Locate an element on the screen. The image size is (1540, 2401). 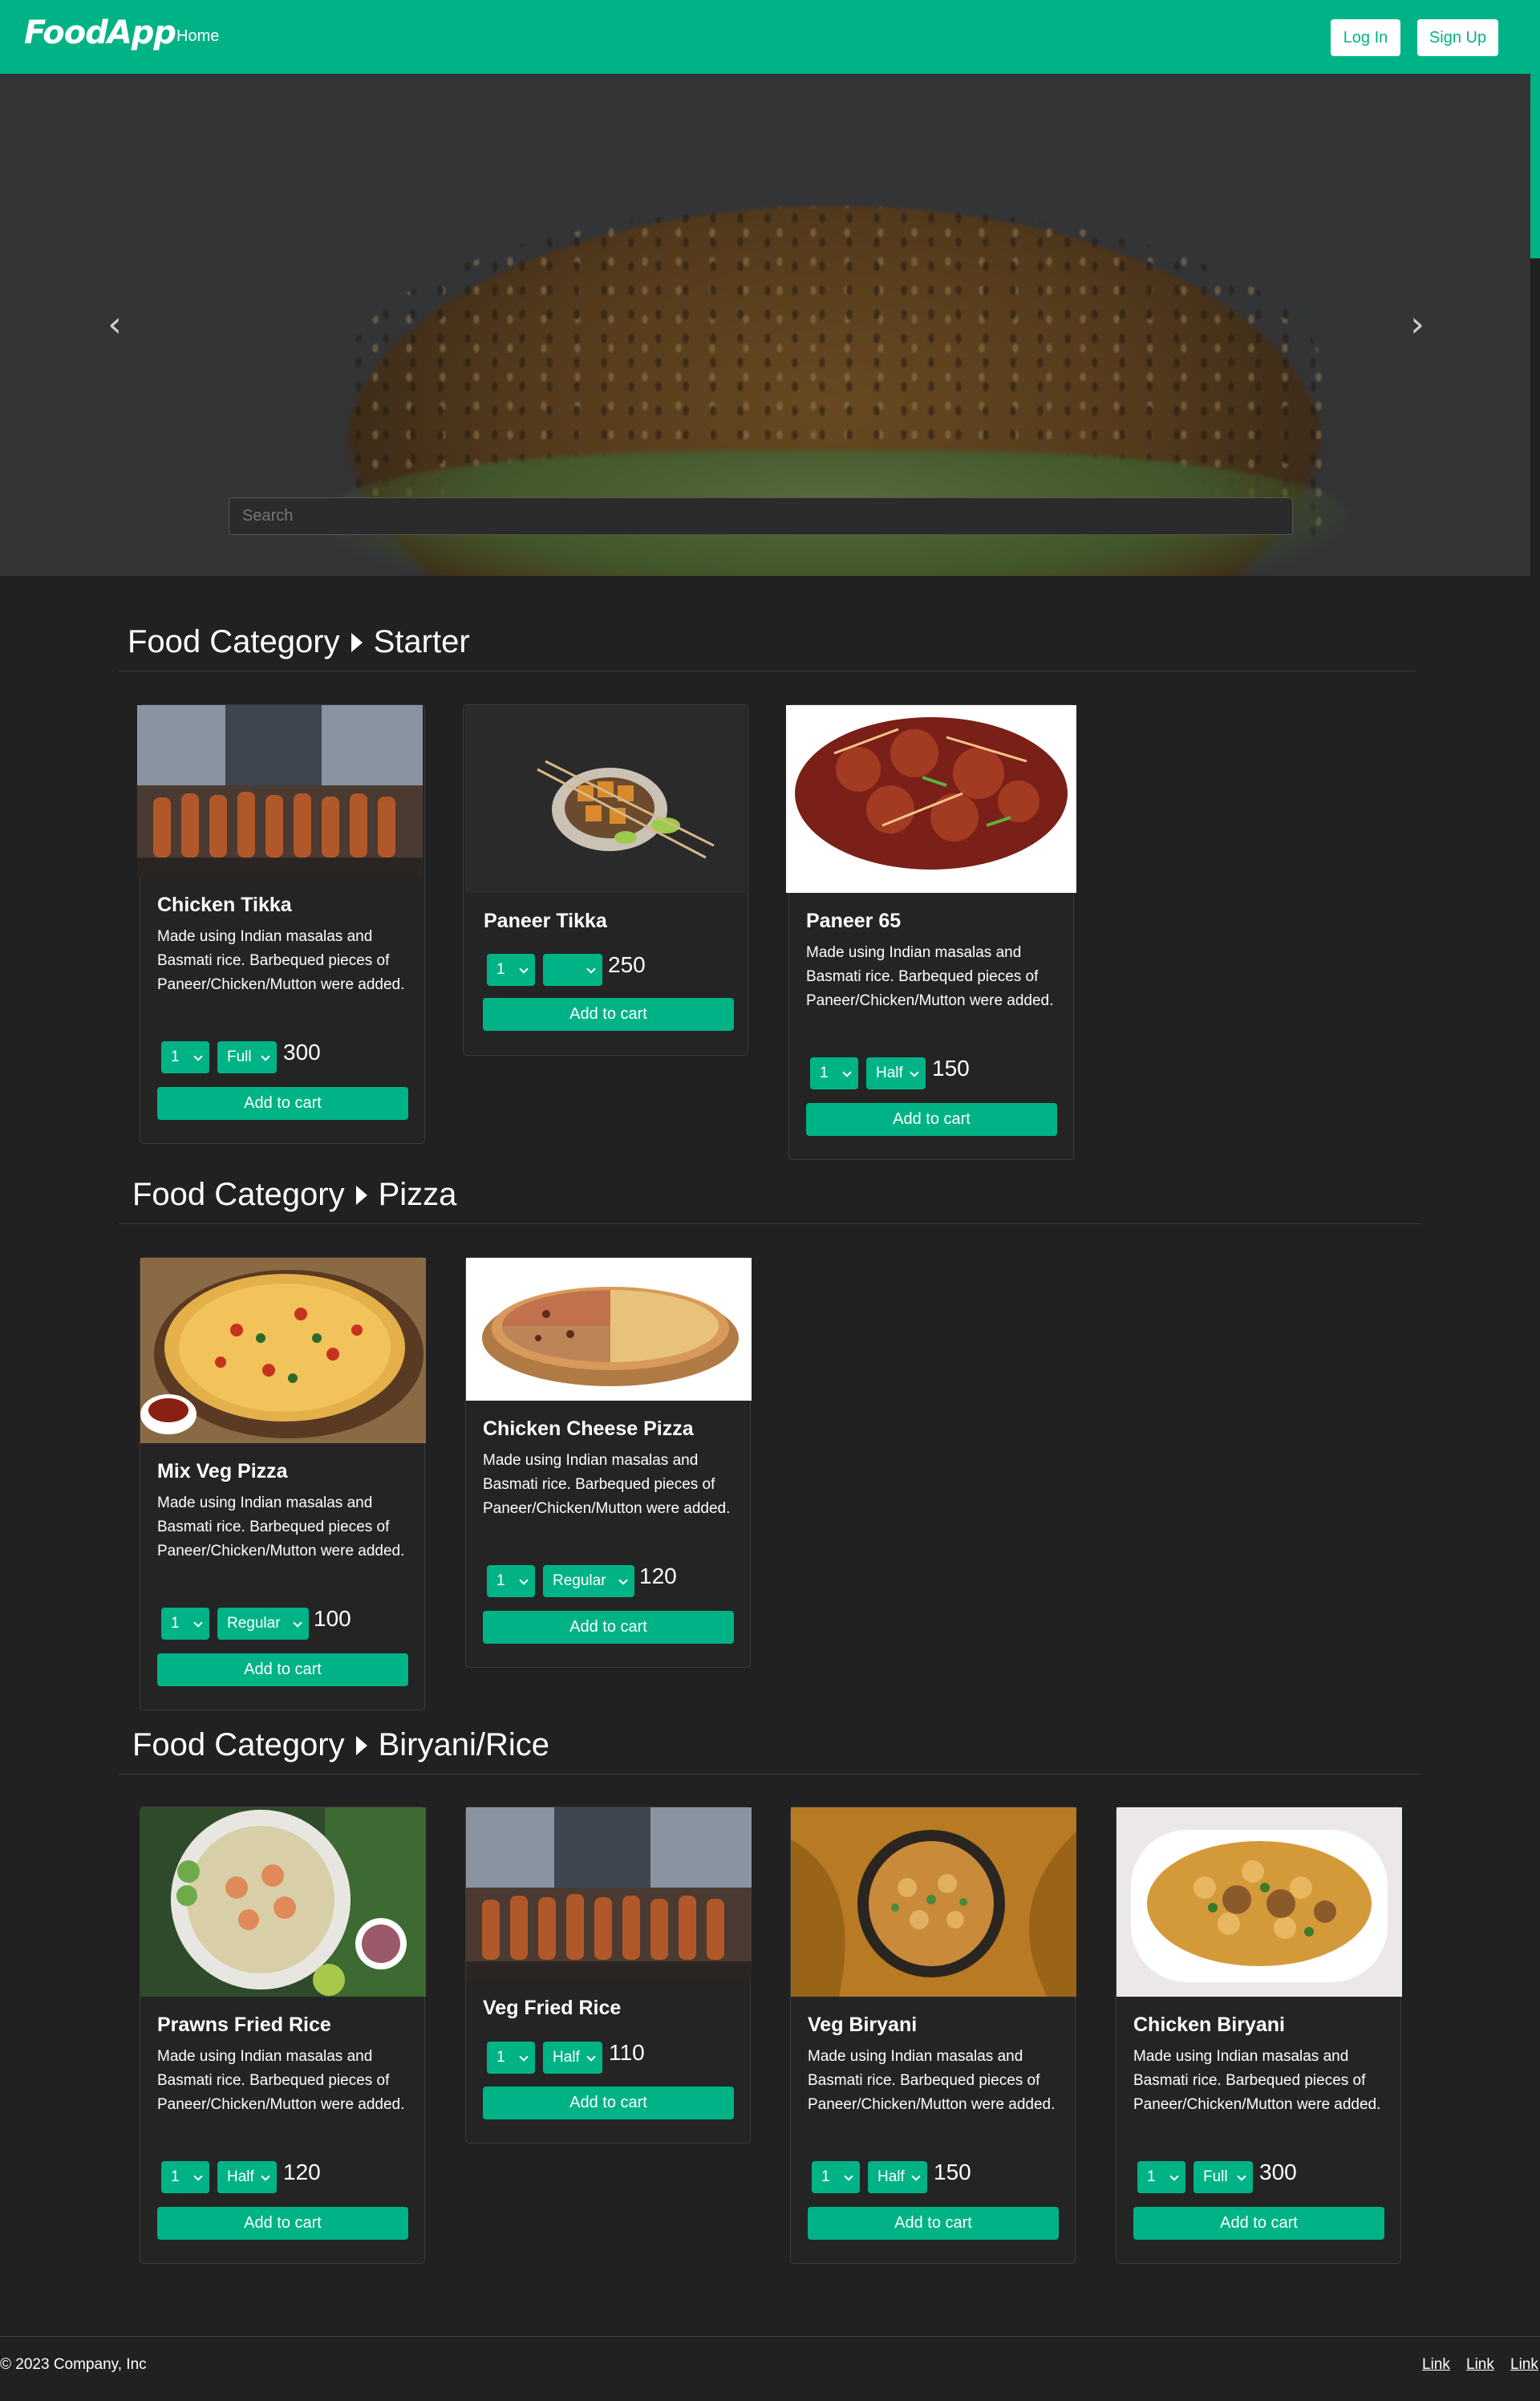
food-image-chicken-cheese-pizza is located at coordinates (609, 1329).